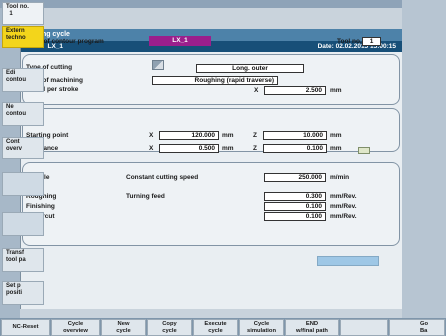  I want to click on softkey-contour-overview: Cont overv, so click(23, 148).